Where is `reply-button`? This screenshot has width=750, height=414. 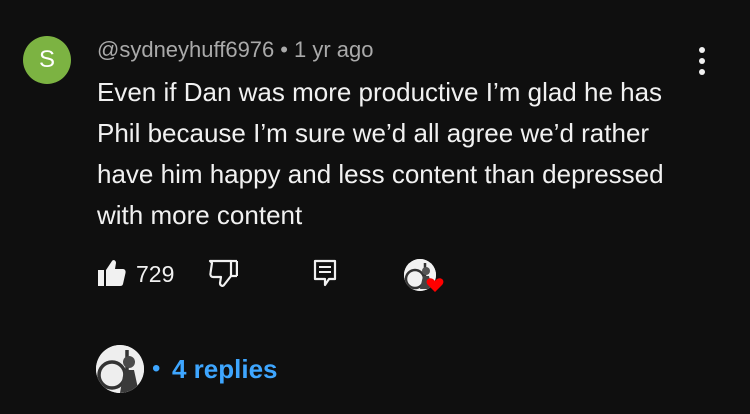 reply-button is located at coordinates (325, 273).